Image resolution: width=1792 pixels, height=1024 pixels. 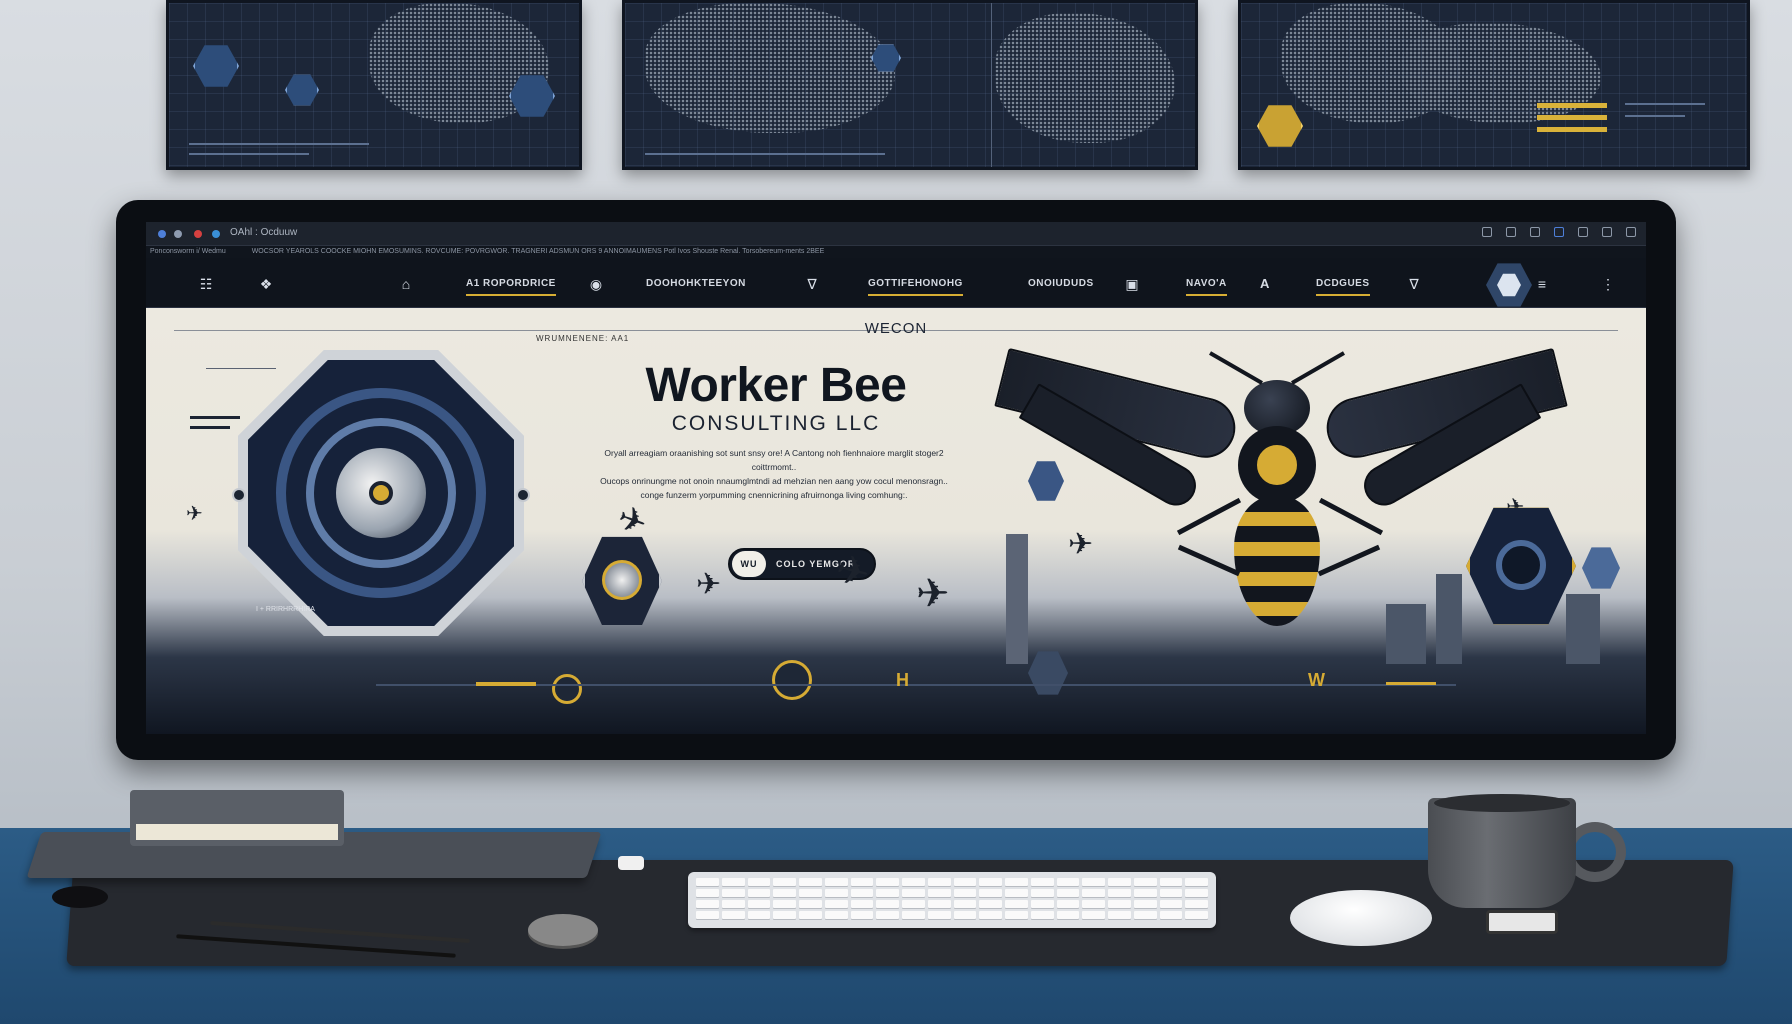 What do you see at coordinates (1316, 680) in the screenshot?
I see `timeline-marker: W` at bounding box center [1316, 680].